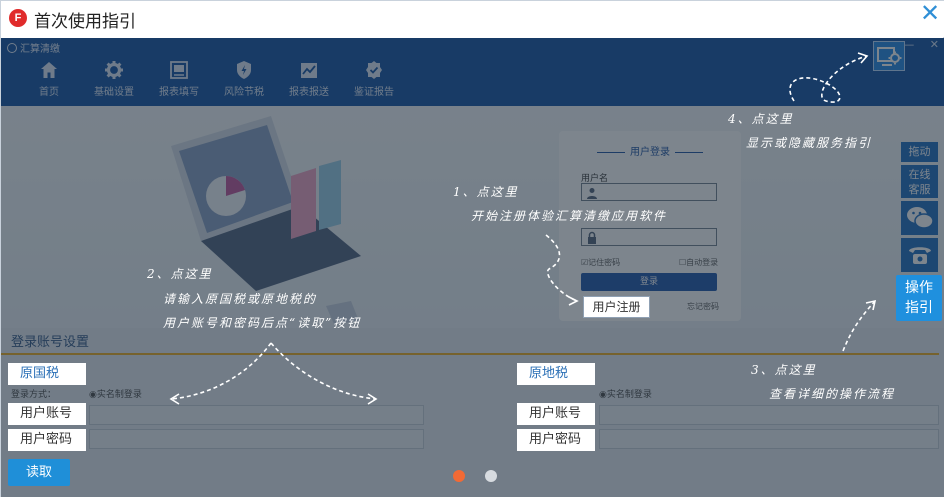 This screenshot has height=497, width=944. What do you see at coordinates (47, 414) in the screenshot?
I see `national-tax-username-label: 用户账号` at bounding box center [47, 414].